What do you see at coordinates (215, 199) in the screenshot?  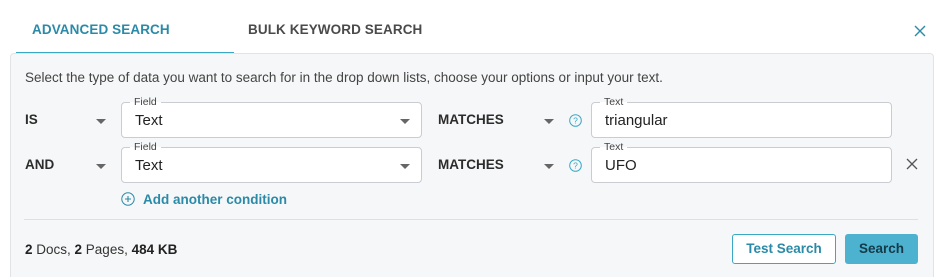 I see `add-condition-label: Add another condition` at bounding box center [215, 199].